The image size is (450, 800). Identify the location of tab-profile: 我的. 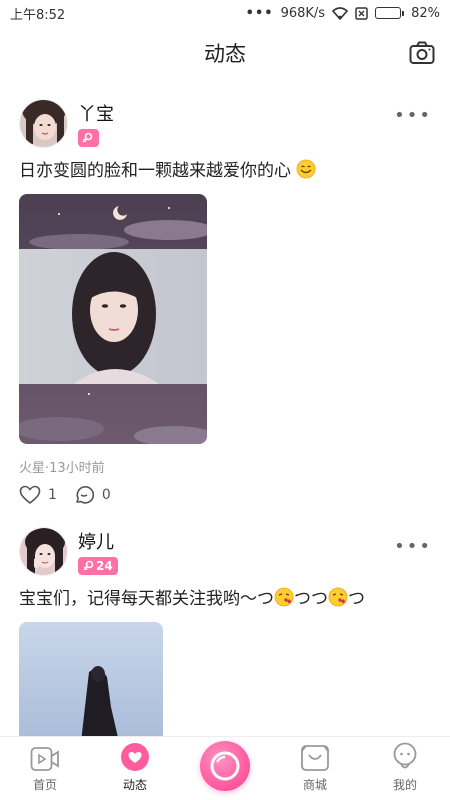
(405, 767).